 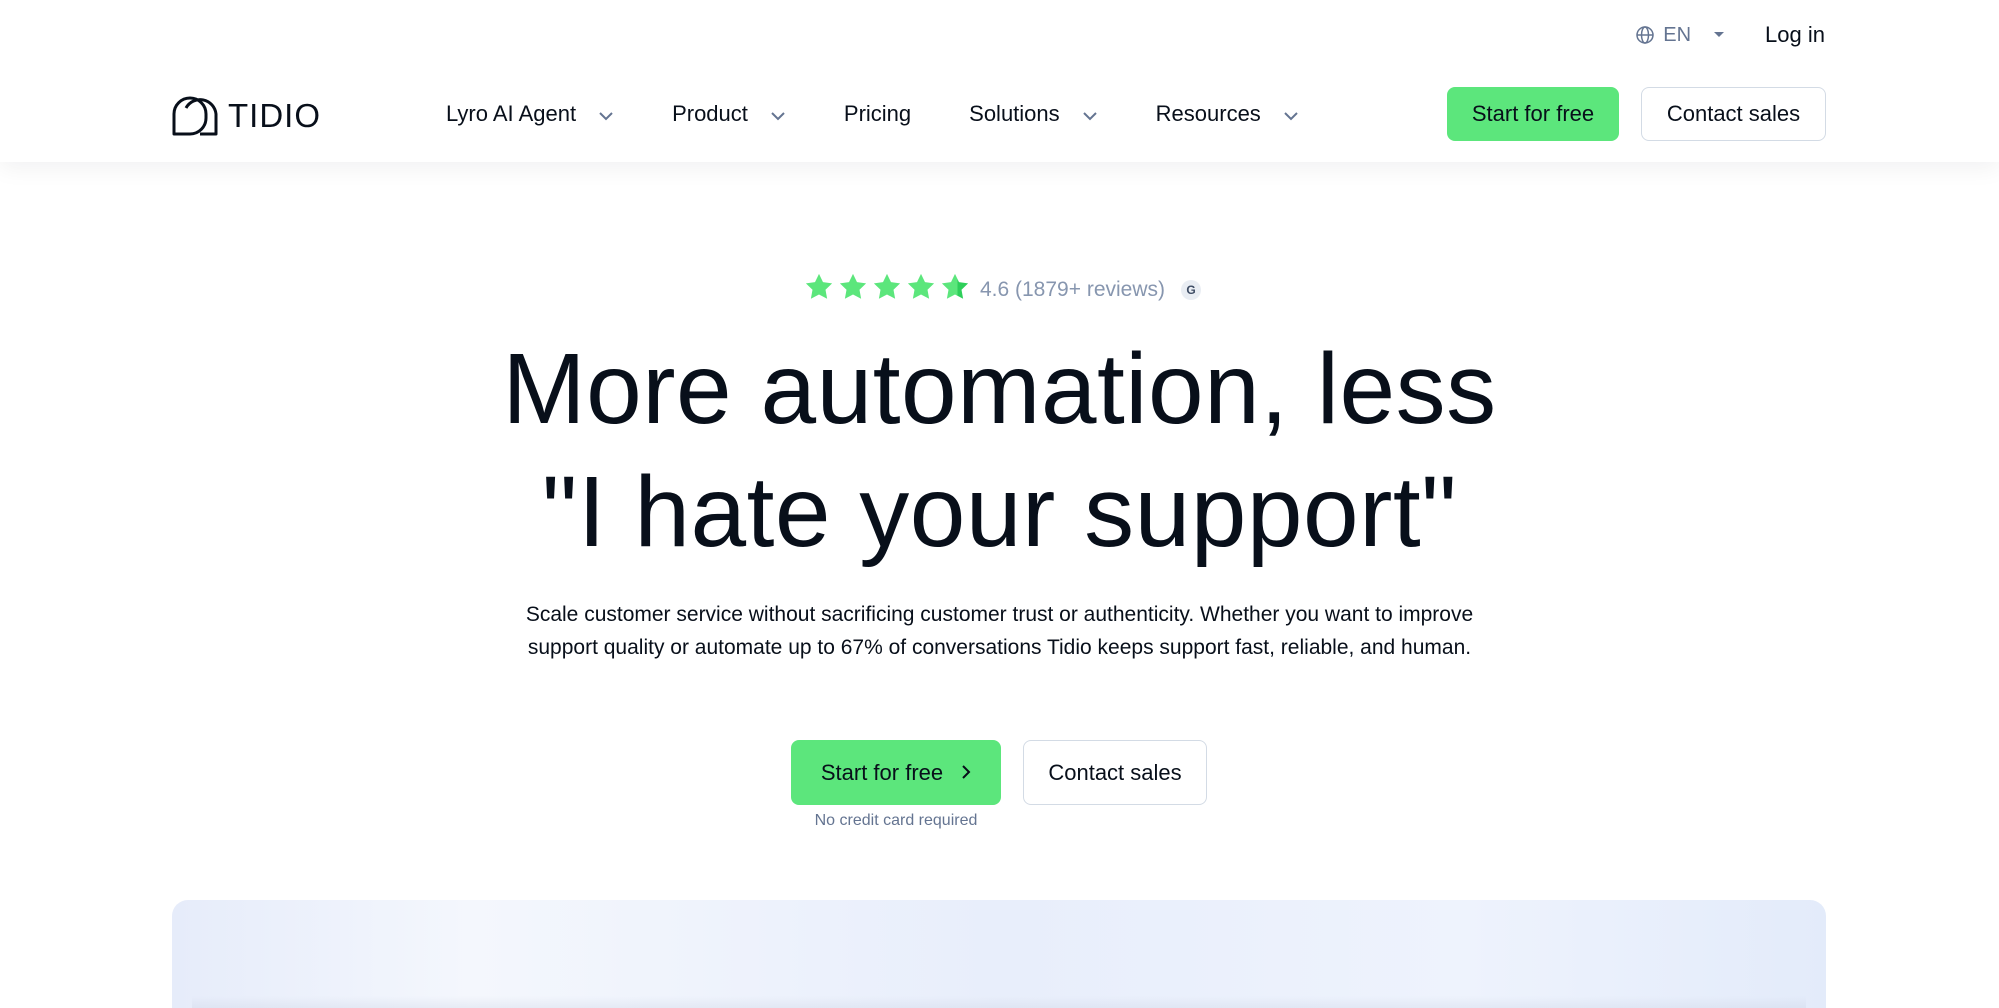 What do you see at coordinates (1191, 289) in the screenshot?
I see `g2-icon: G` at bounding box center [1191, 289].